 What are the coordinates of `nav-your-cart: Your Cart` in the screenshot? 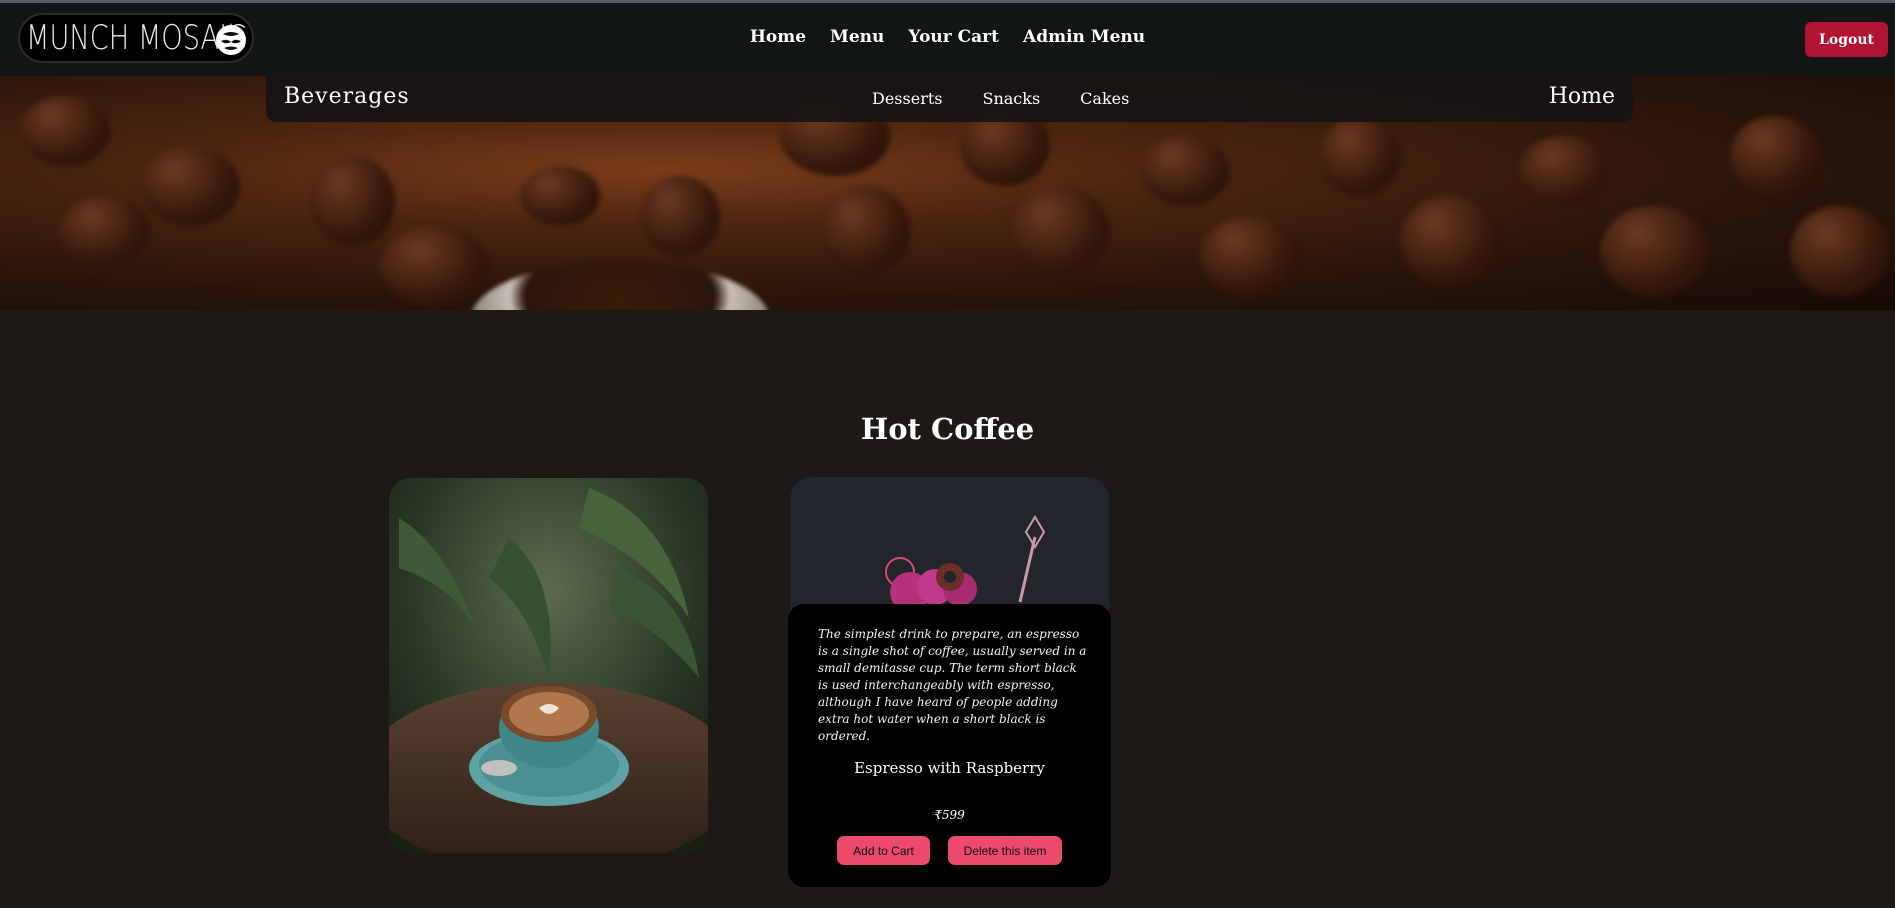 It's located at (953, 37).